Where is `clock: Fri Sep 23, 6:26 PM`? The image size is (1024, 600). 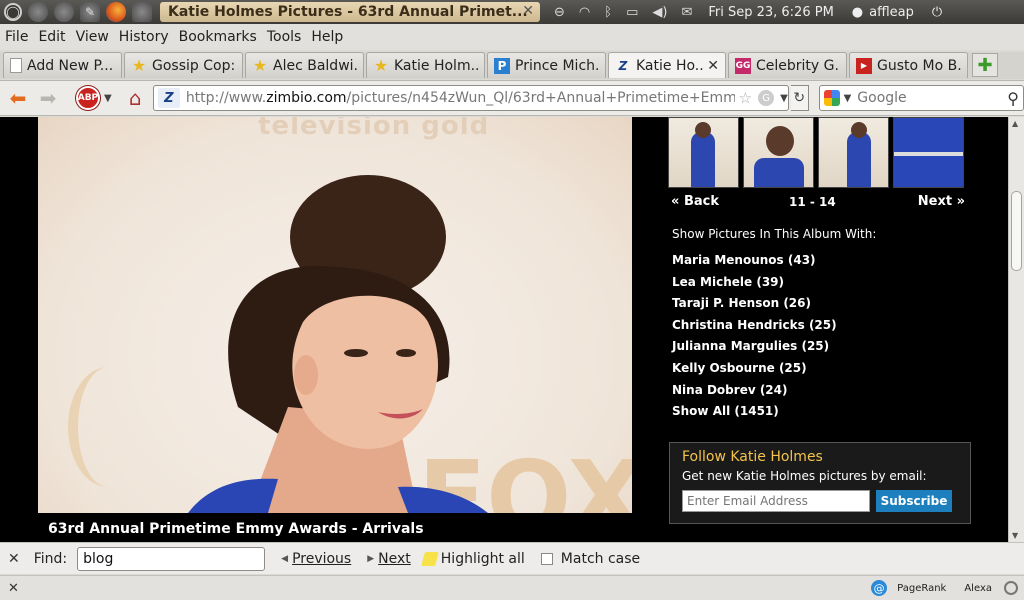 clock: Fri Sep 23, 6:26 PM is located at coordinates (770, 12).